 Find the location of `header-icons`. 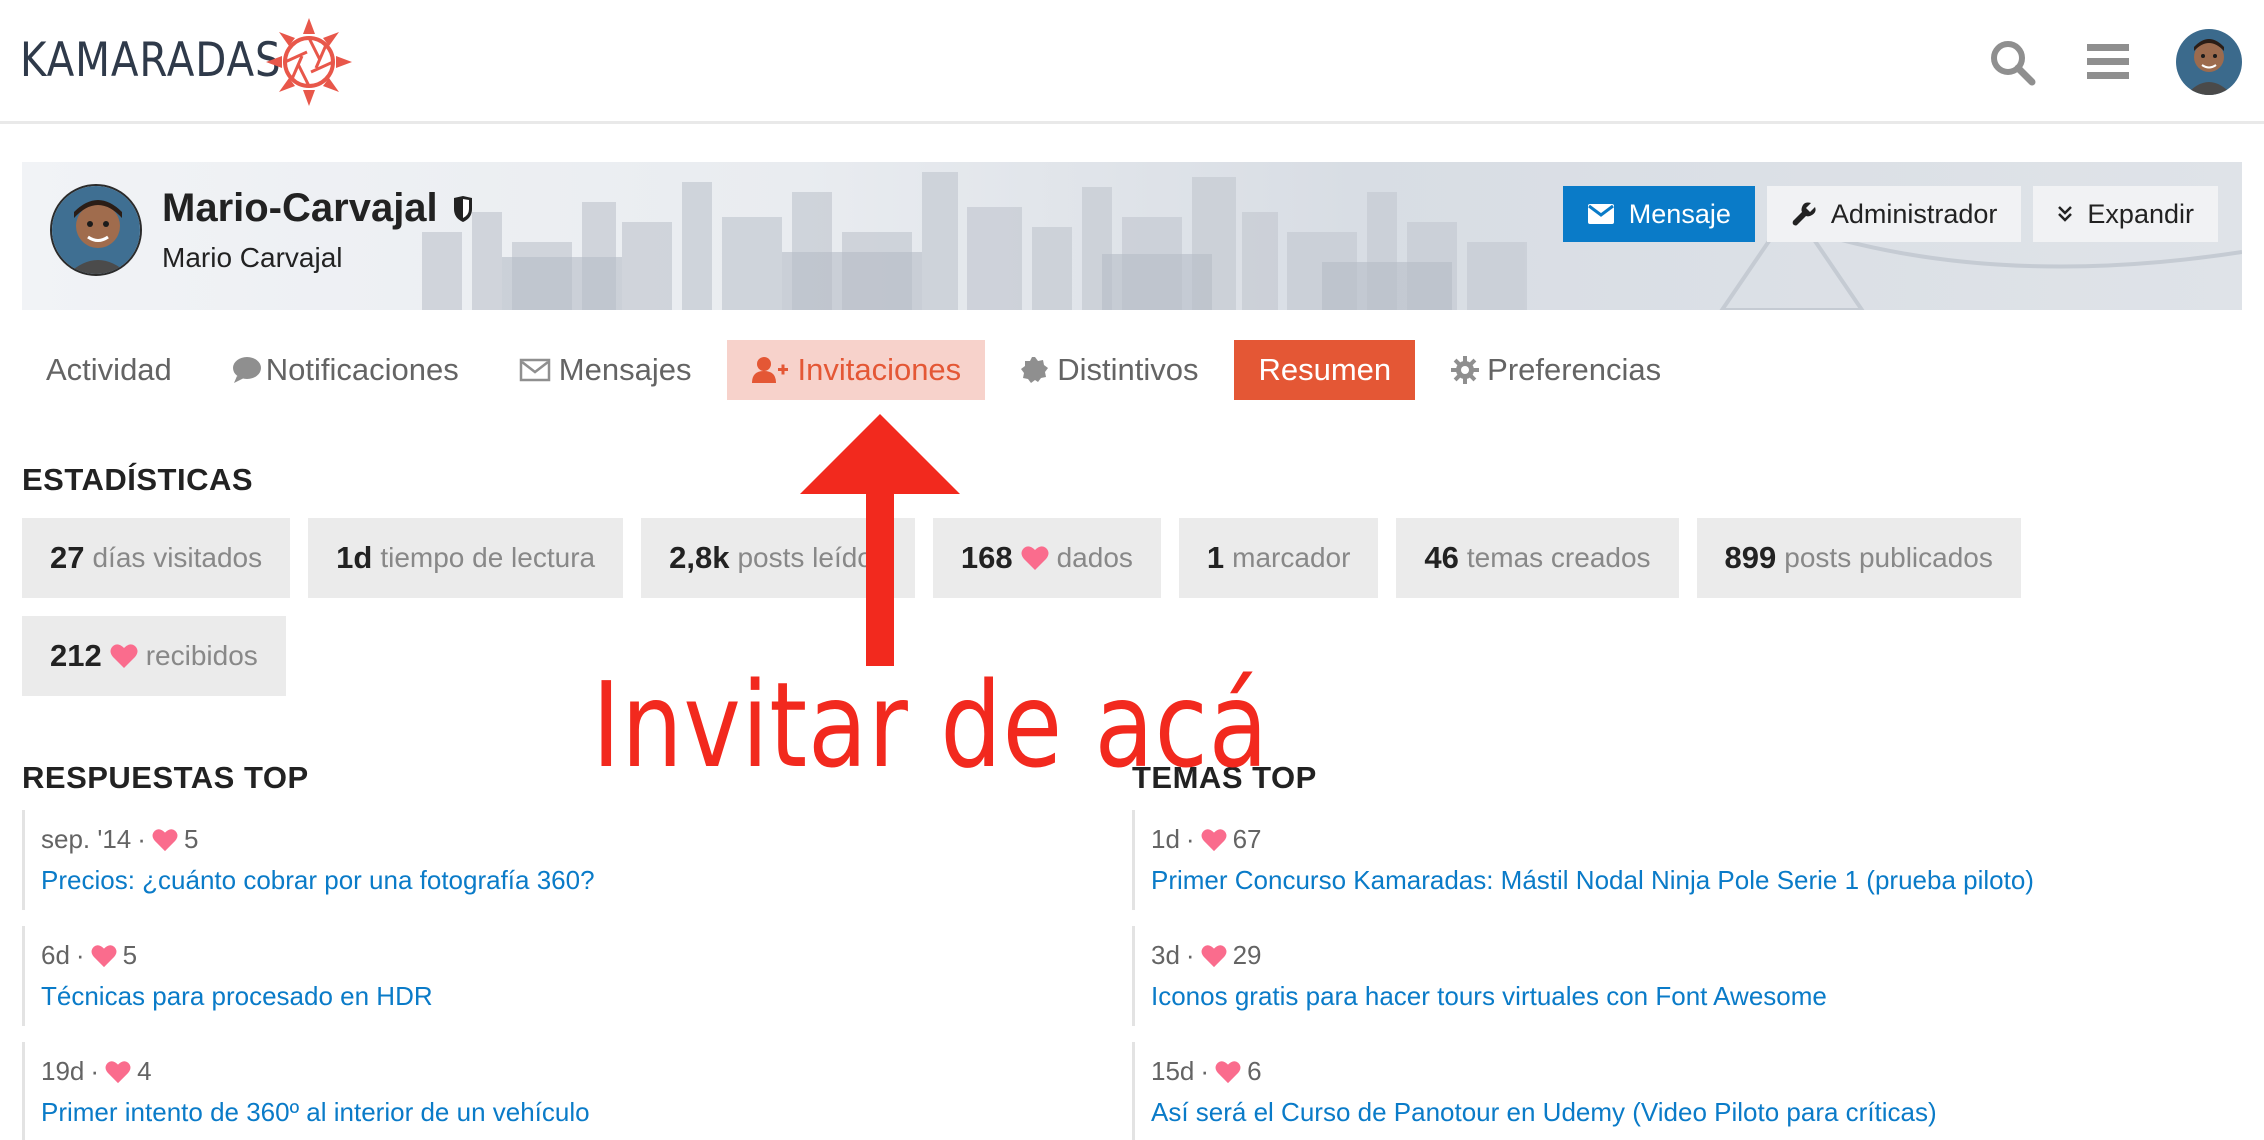

header-icons is located at coordinates (2113, 62).